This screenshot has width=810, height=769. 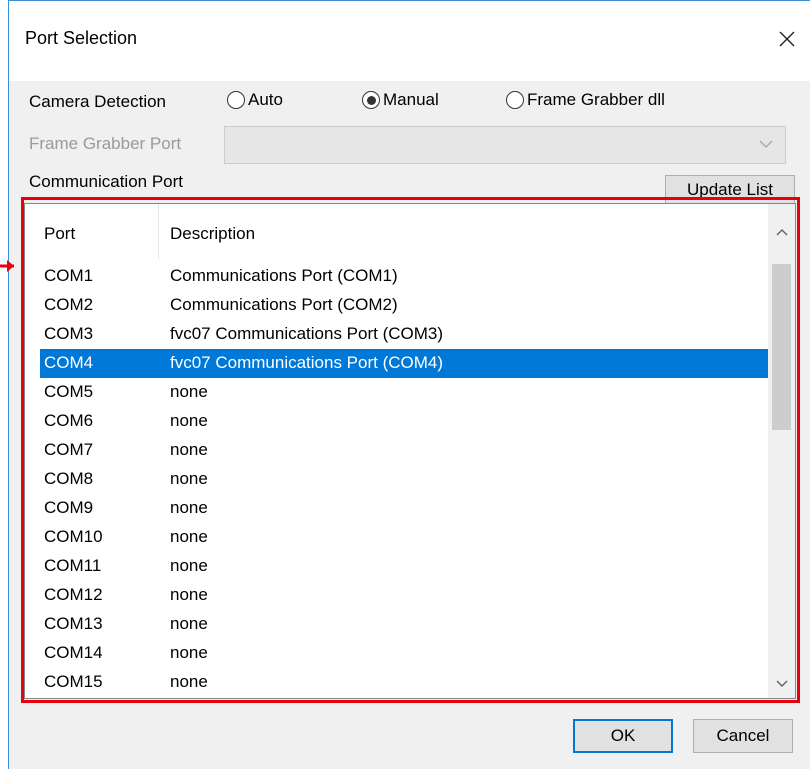 What do you see at coordinates (411, 99) in the screenshot?
I see `radio-label-manual: Manual` at bounding box center [411, 99].